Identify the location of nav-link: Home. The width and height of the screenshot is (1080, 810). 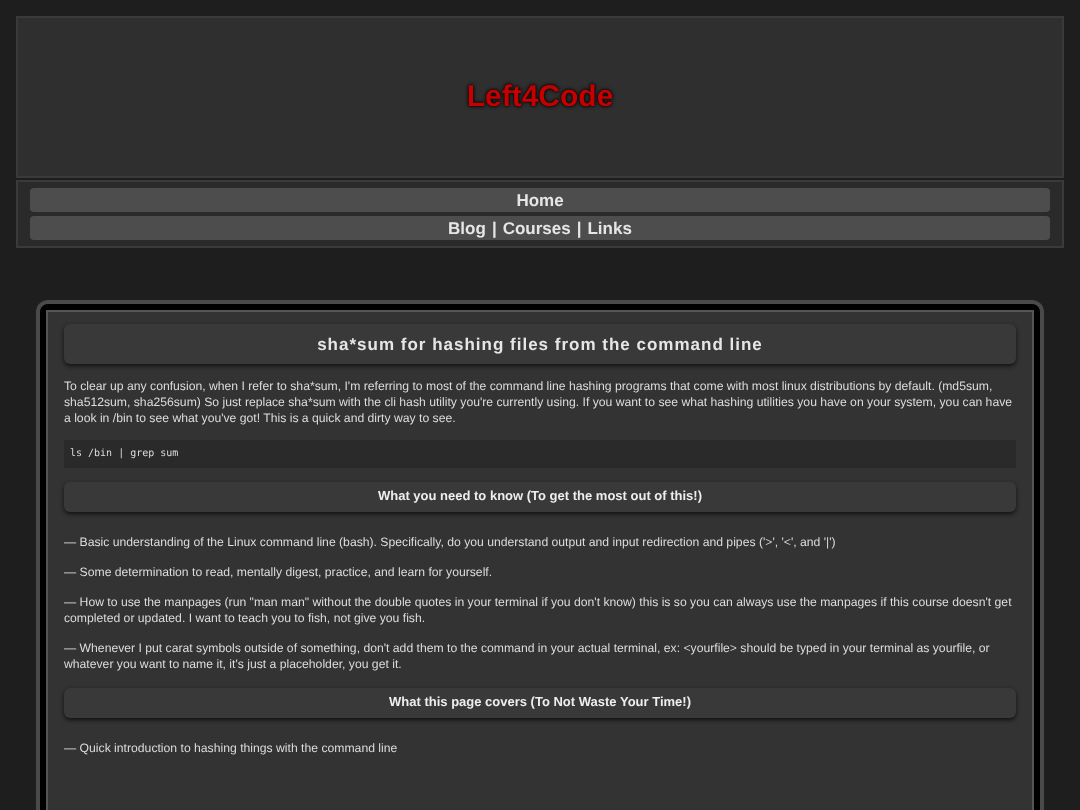
(540, 200).